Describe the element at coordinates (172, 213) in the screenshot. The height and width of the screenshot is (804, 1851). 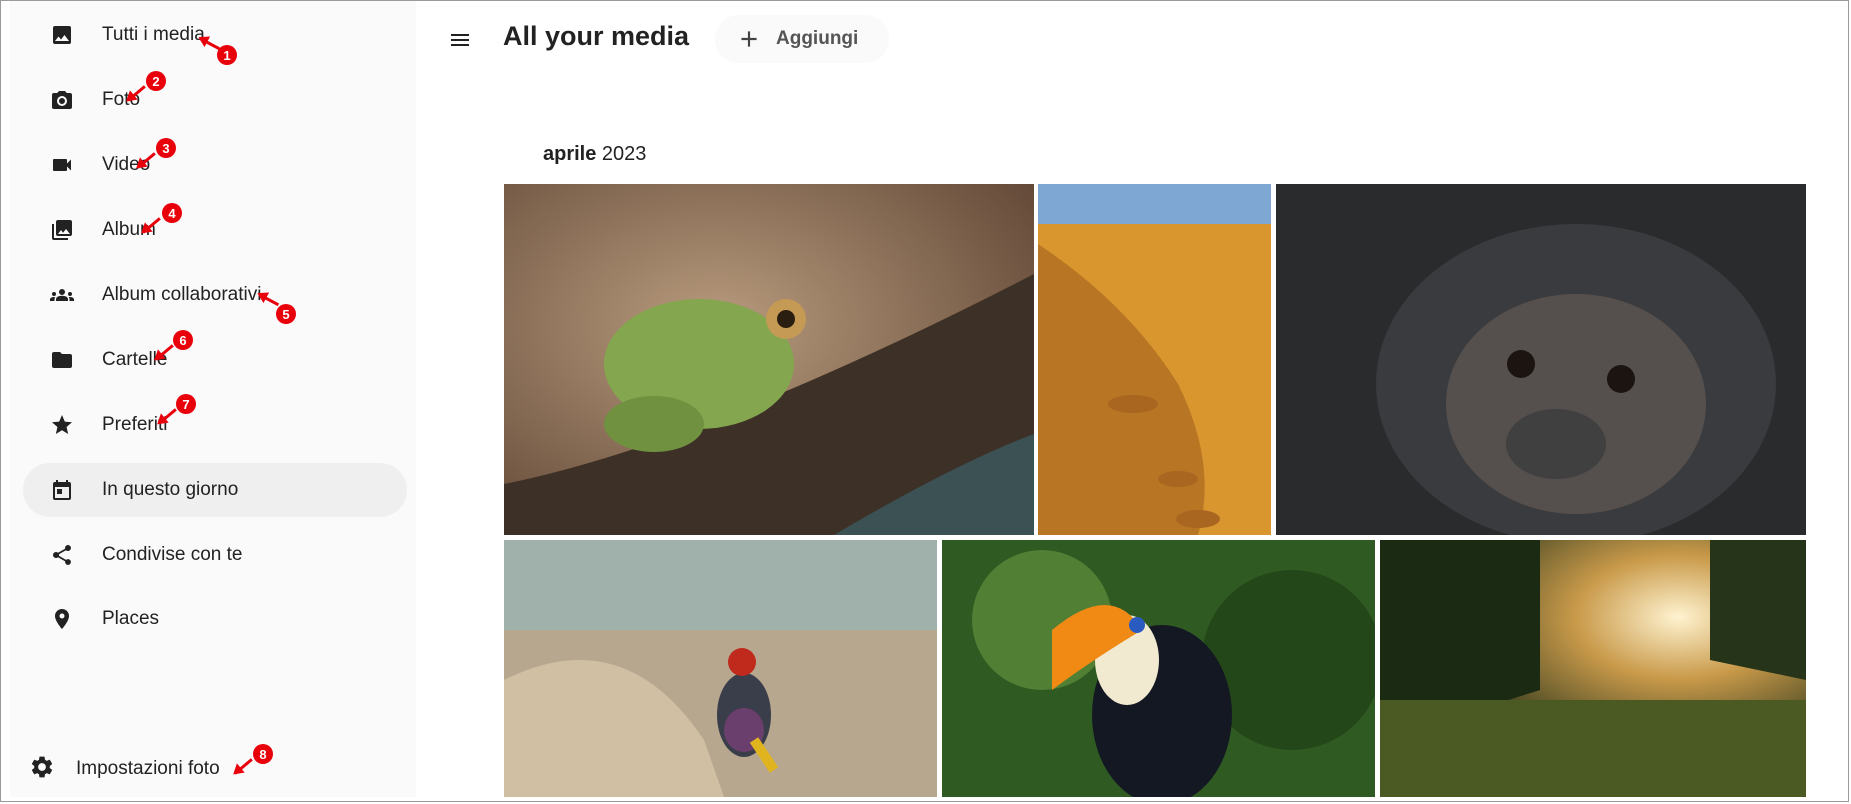
I see `annotation-marker: 4` at that location.